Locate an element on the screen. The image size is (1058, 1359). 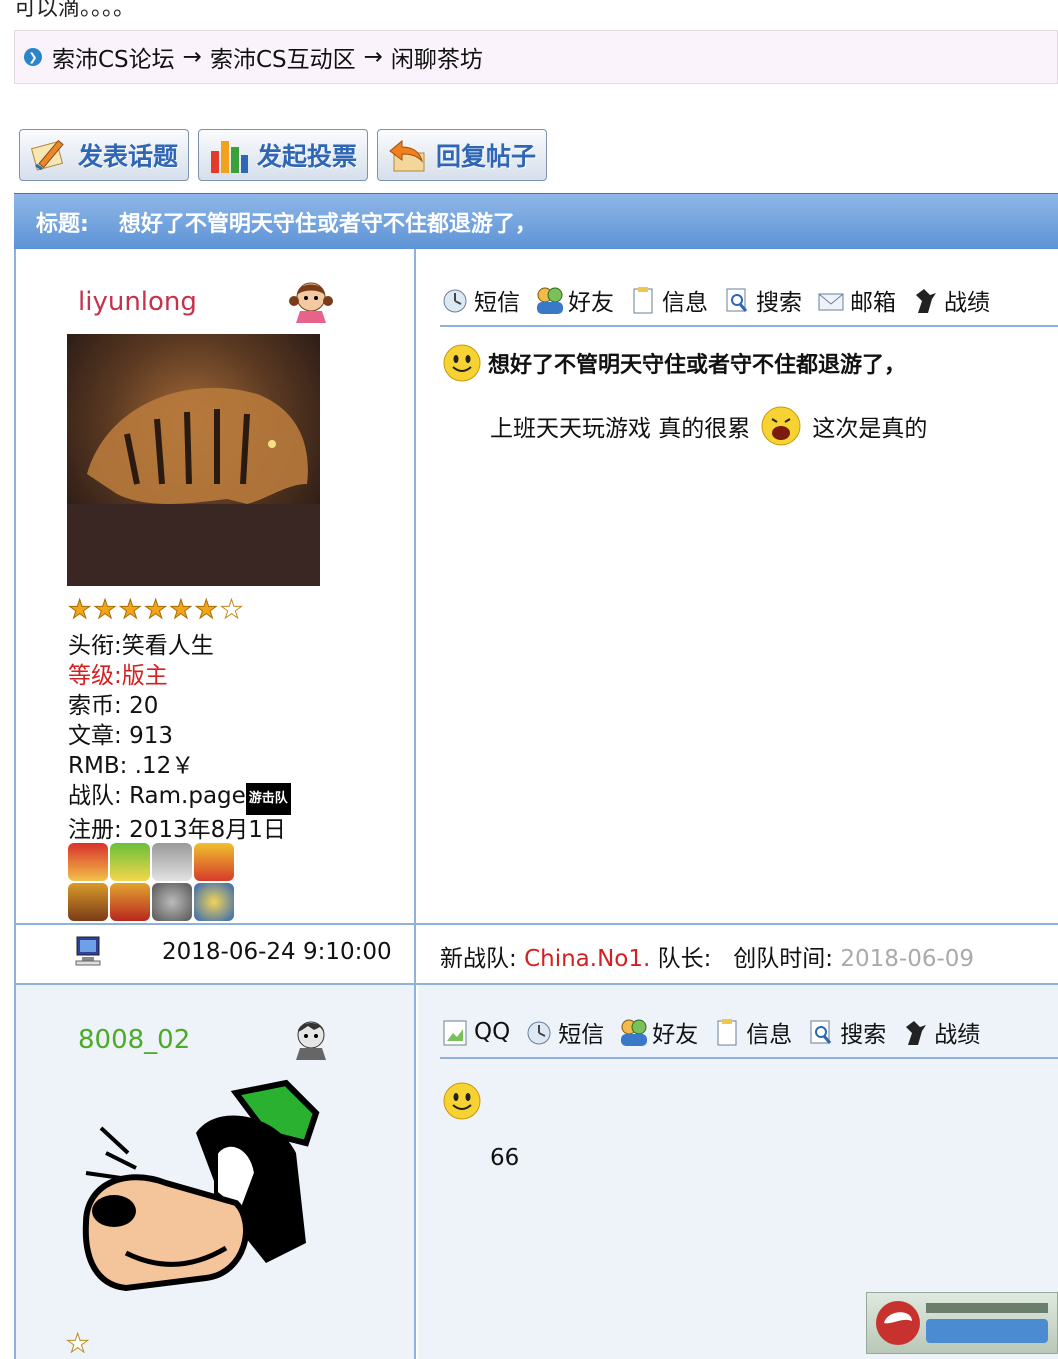
bar-chart-icon is located at coordinates (229, 155).